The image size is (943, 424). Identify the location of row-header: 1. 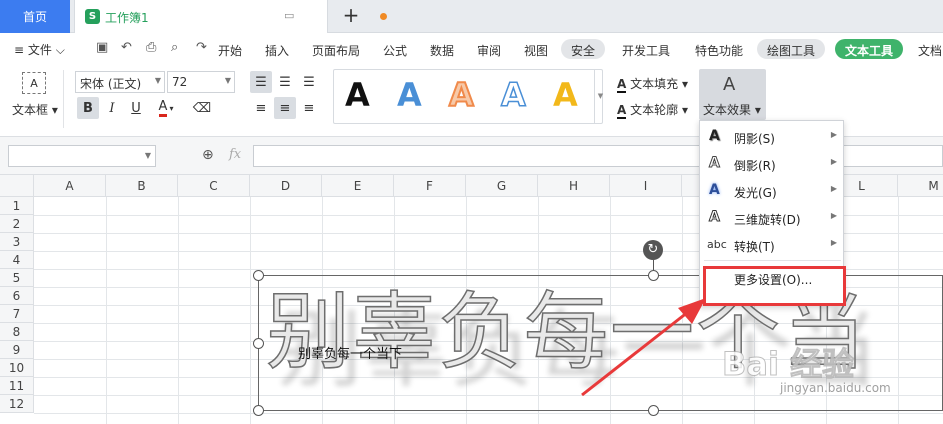
(17, 206).